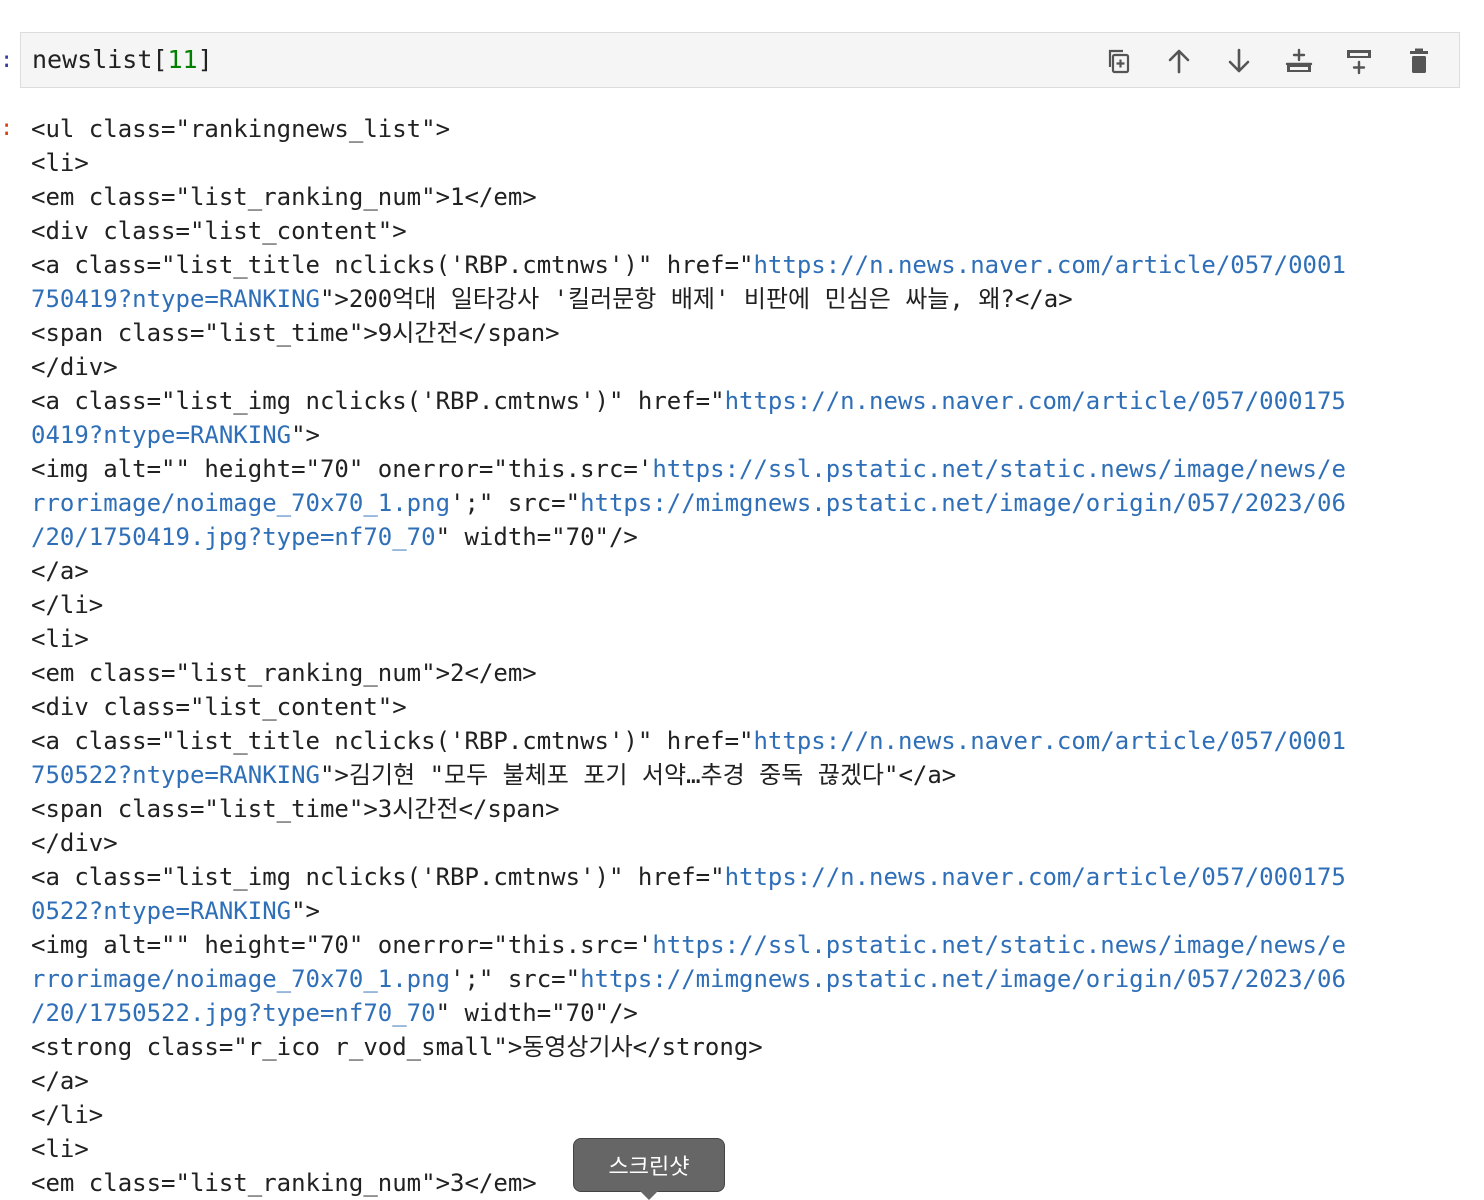 The width and height of the screenshot is (1484, 1200). What do you see at coordinates (638, 775) in the screenshot?
I see `output-text: ">김기현 "모두 불체포 포기 서약…추경 중독 끊겠다"</a>` at bounding box center [638, 775].